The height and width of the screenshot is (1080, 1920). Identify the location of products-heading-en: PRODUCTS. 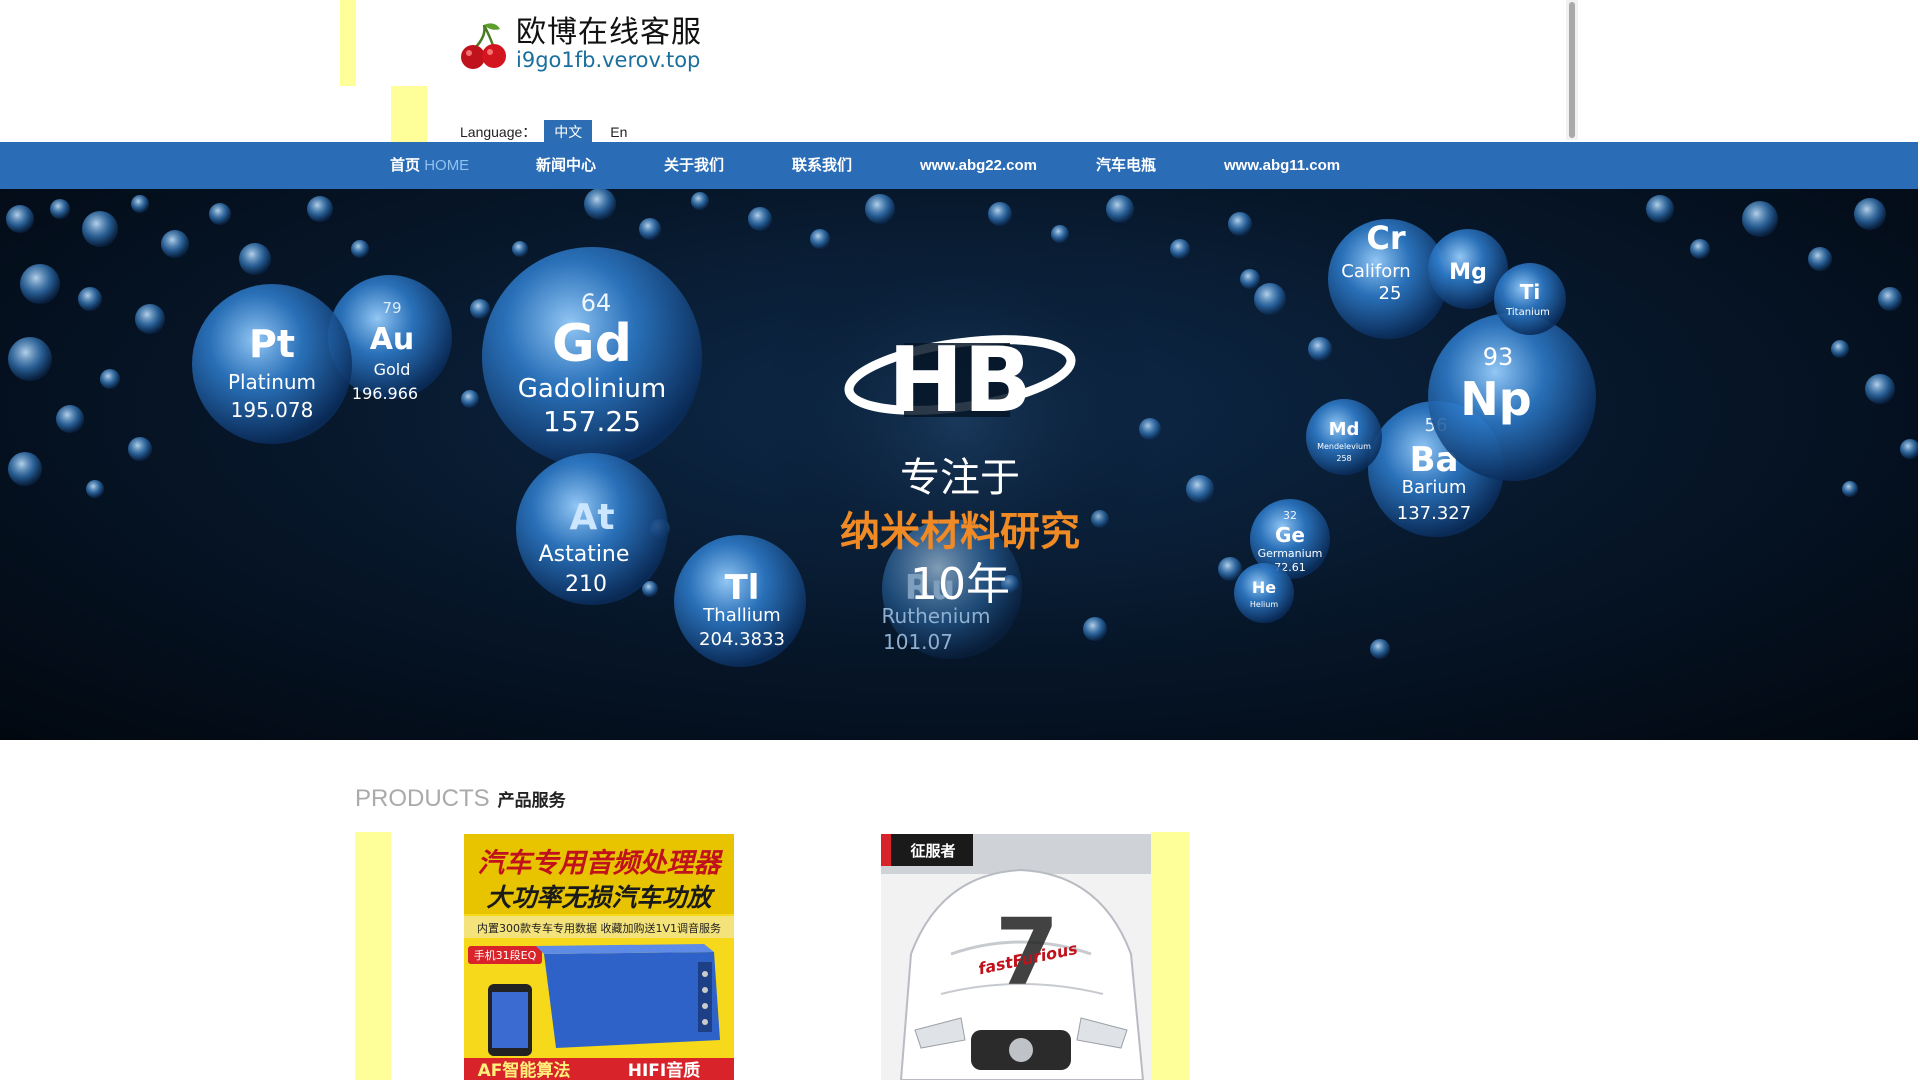
(422, 798).